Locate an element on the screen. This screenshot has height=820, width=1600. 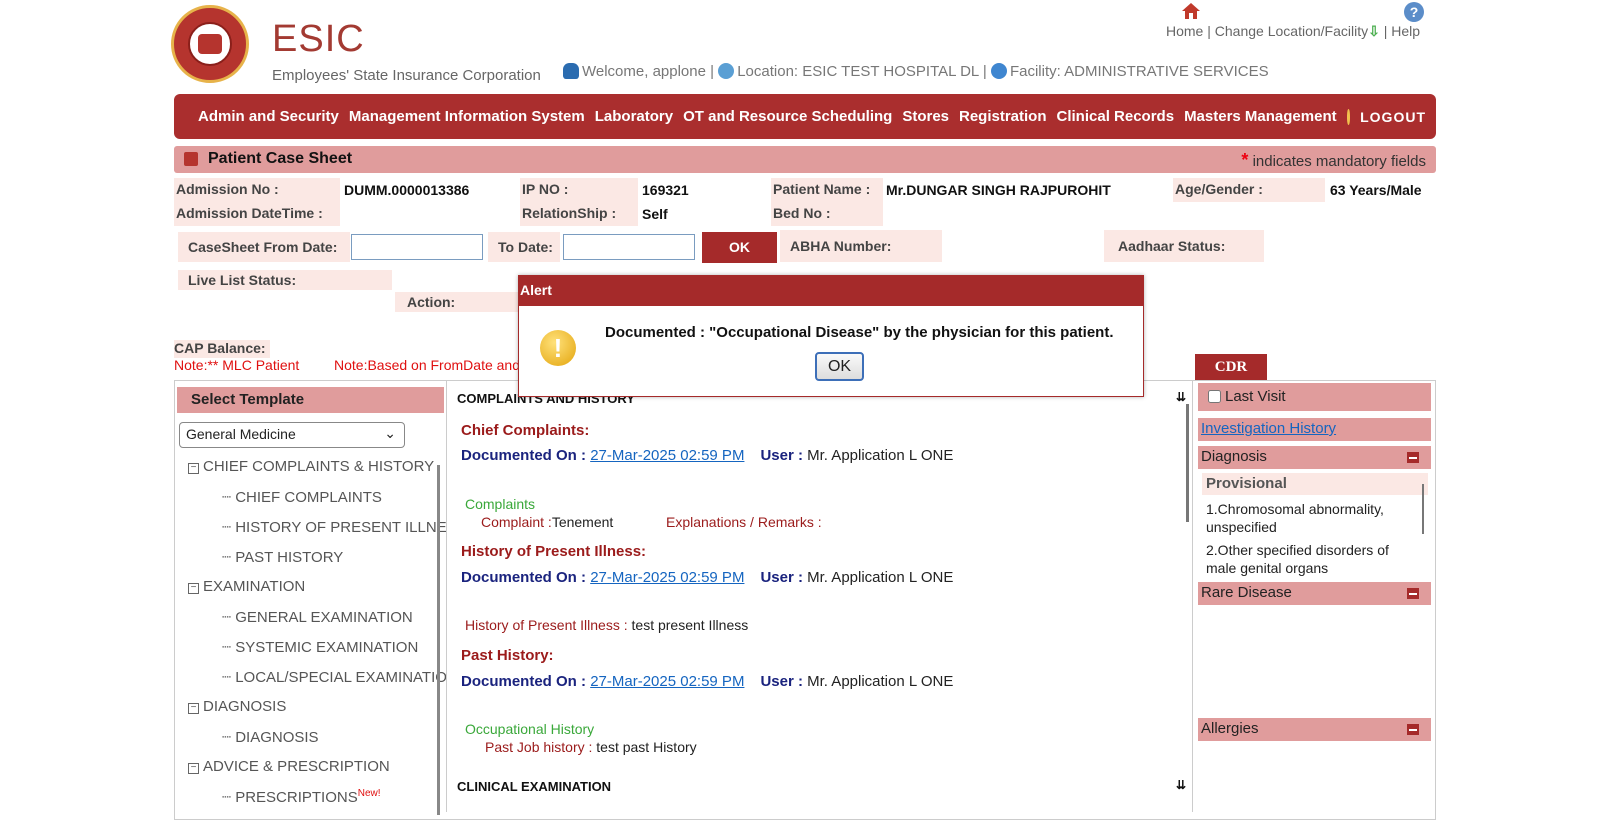
ok-button: OK is located at coordinates (739, 247).